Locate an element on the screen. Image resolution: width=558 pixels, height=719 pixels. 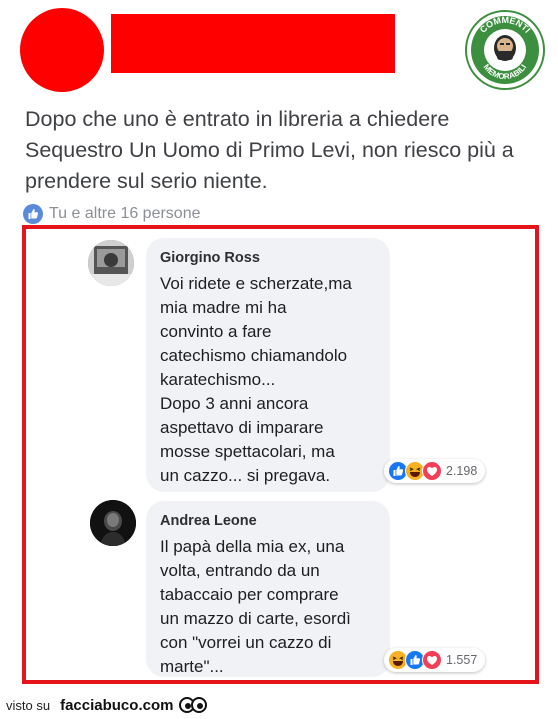
comment-line: con "vorrei un cazzo di is located at coordinates (246, 642).